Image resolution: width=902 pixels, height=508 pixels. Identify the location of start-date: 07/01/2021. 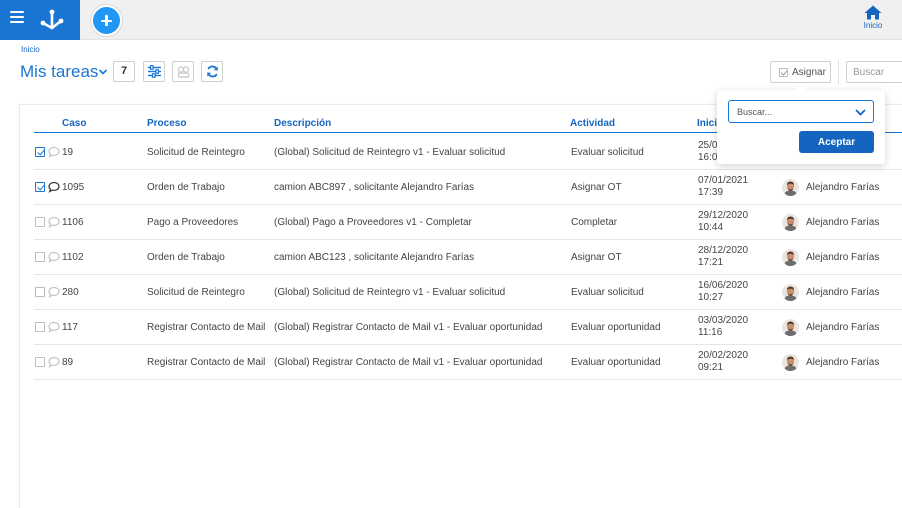
(723, 180).